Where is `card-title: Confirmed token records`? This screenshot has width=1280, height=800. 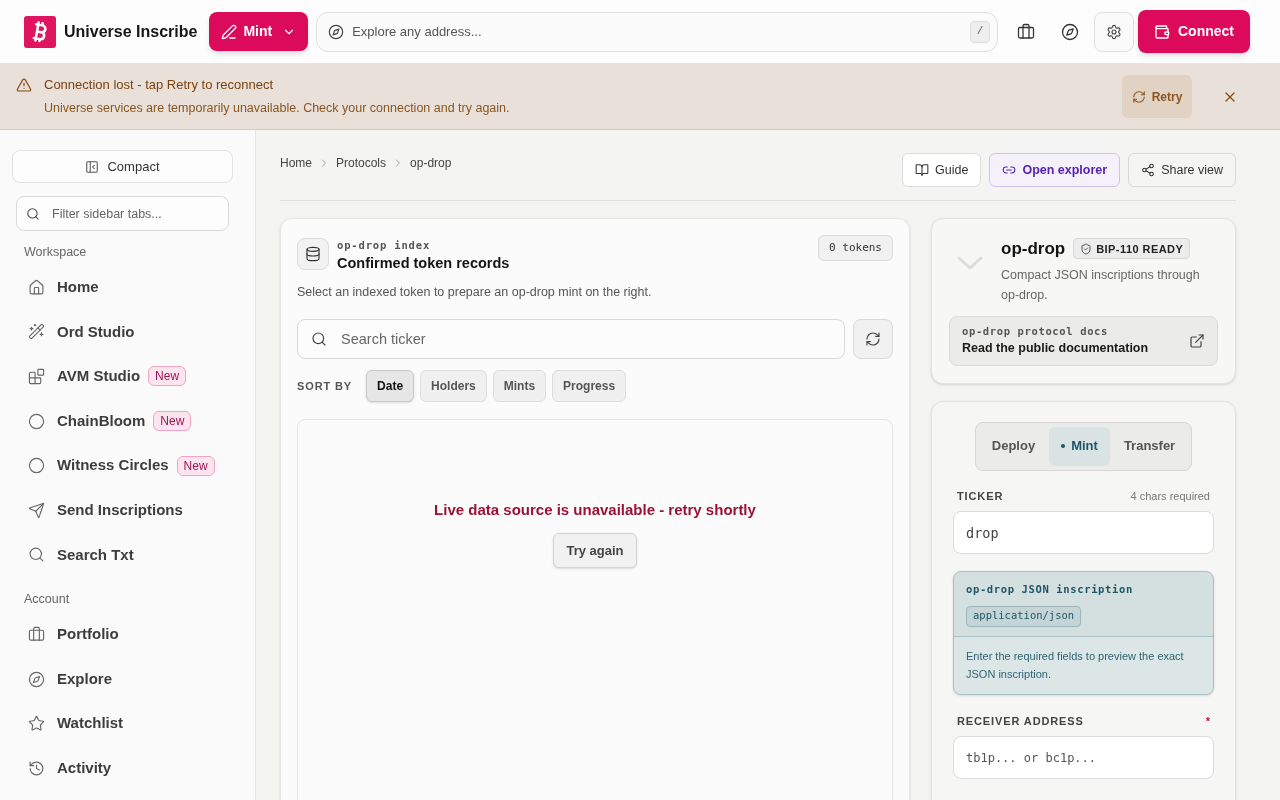
card-title: Confirmed token records is located at coordinates (423, 263).